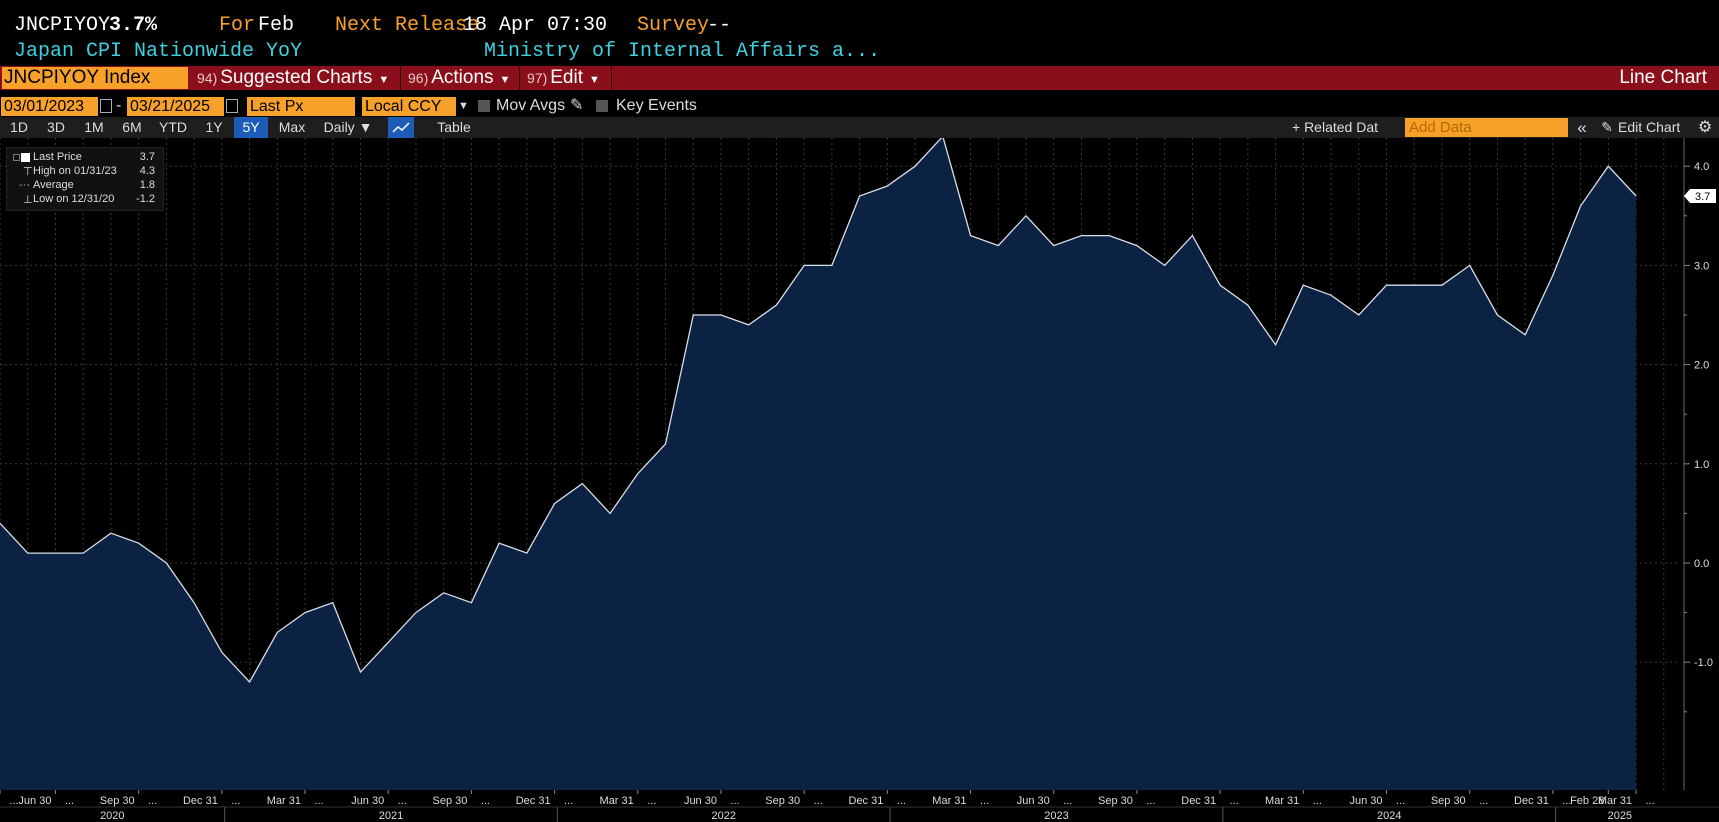  What do you see at coordinates (409, 106) in the screenshot?
I see `currency-selector: Local CCY` at bounding box center [409, 106].